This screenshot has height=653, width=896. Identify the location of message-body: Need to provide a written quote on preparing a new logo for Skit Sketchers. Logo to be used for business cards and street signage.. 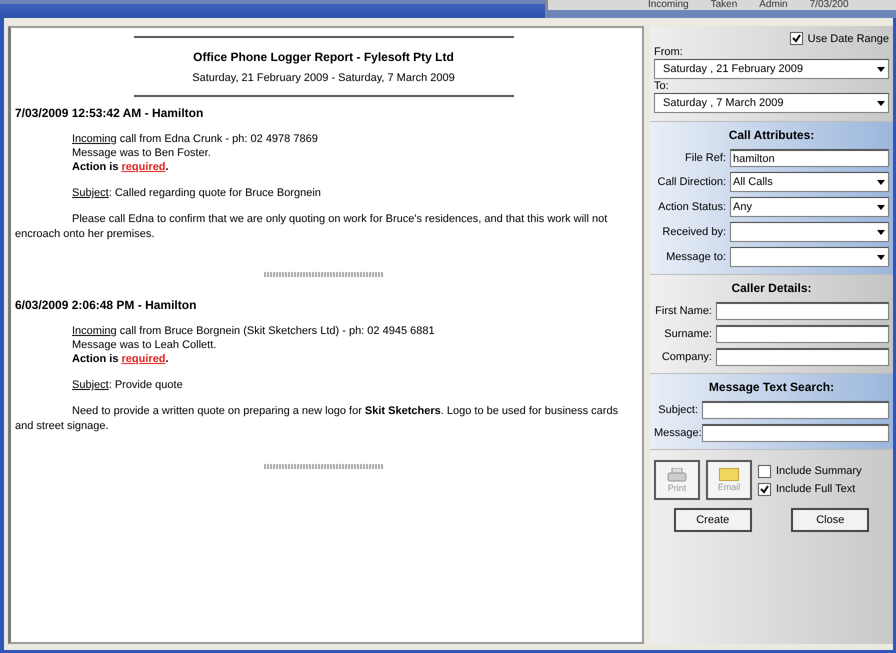
(317, 419).